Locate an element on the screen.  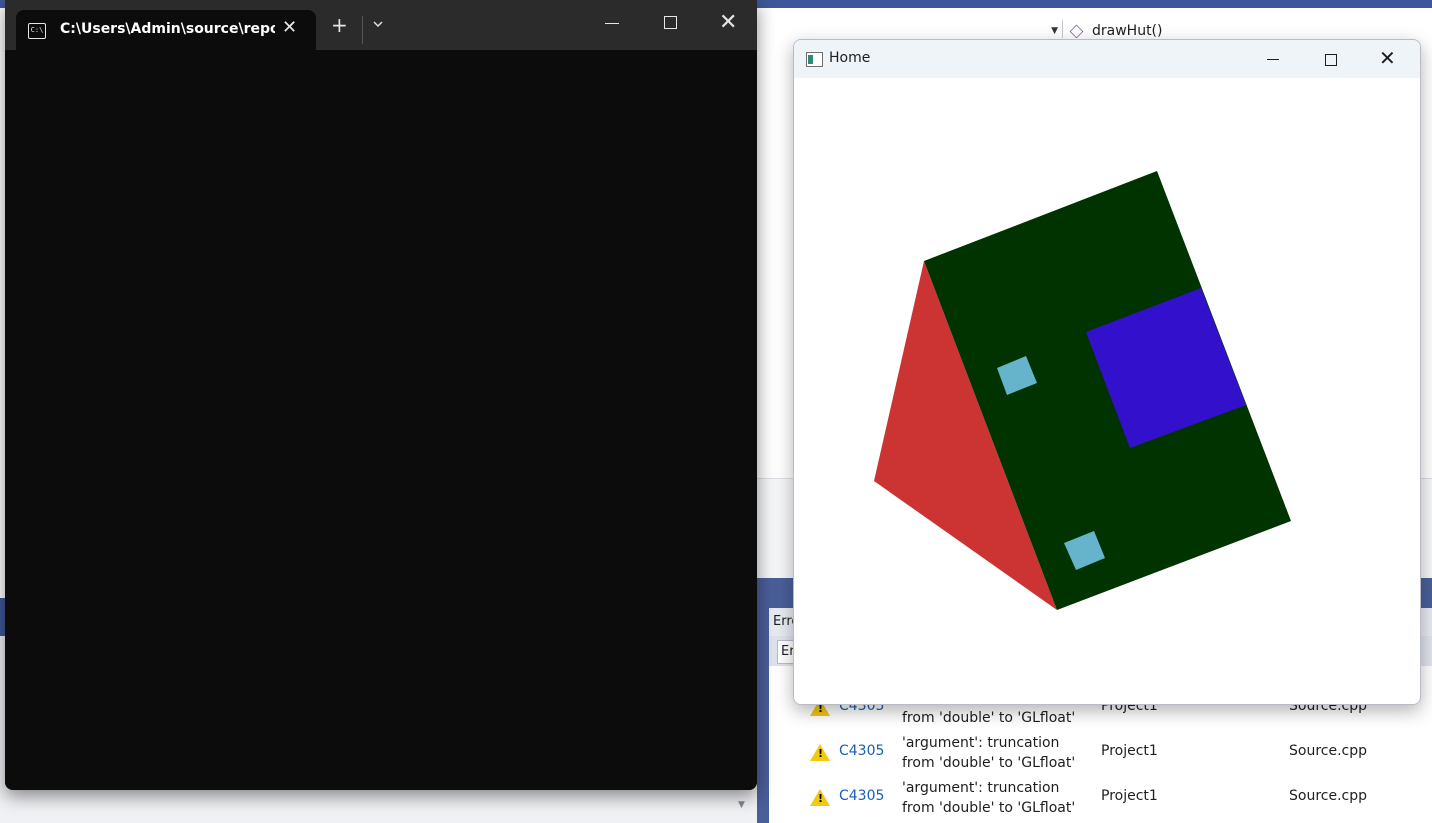
method-cube-icon is located at coordinates (1076, 31).